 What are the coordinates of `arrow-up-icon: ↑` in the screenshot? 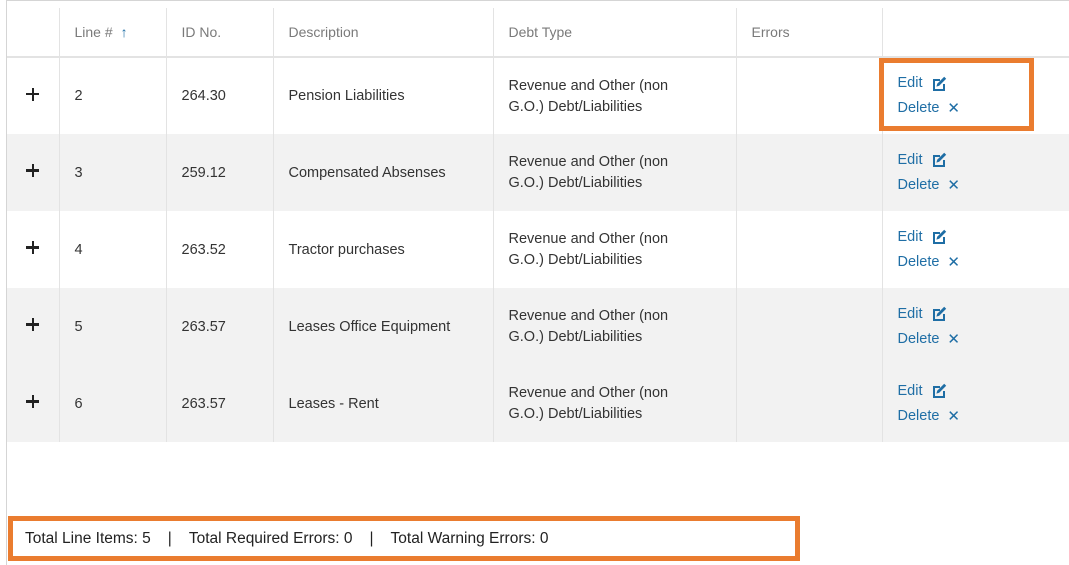 It's located at (124, 32).